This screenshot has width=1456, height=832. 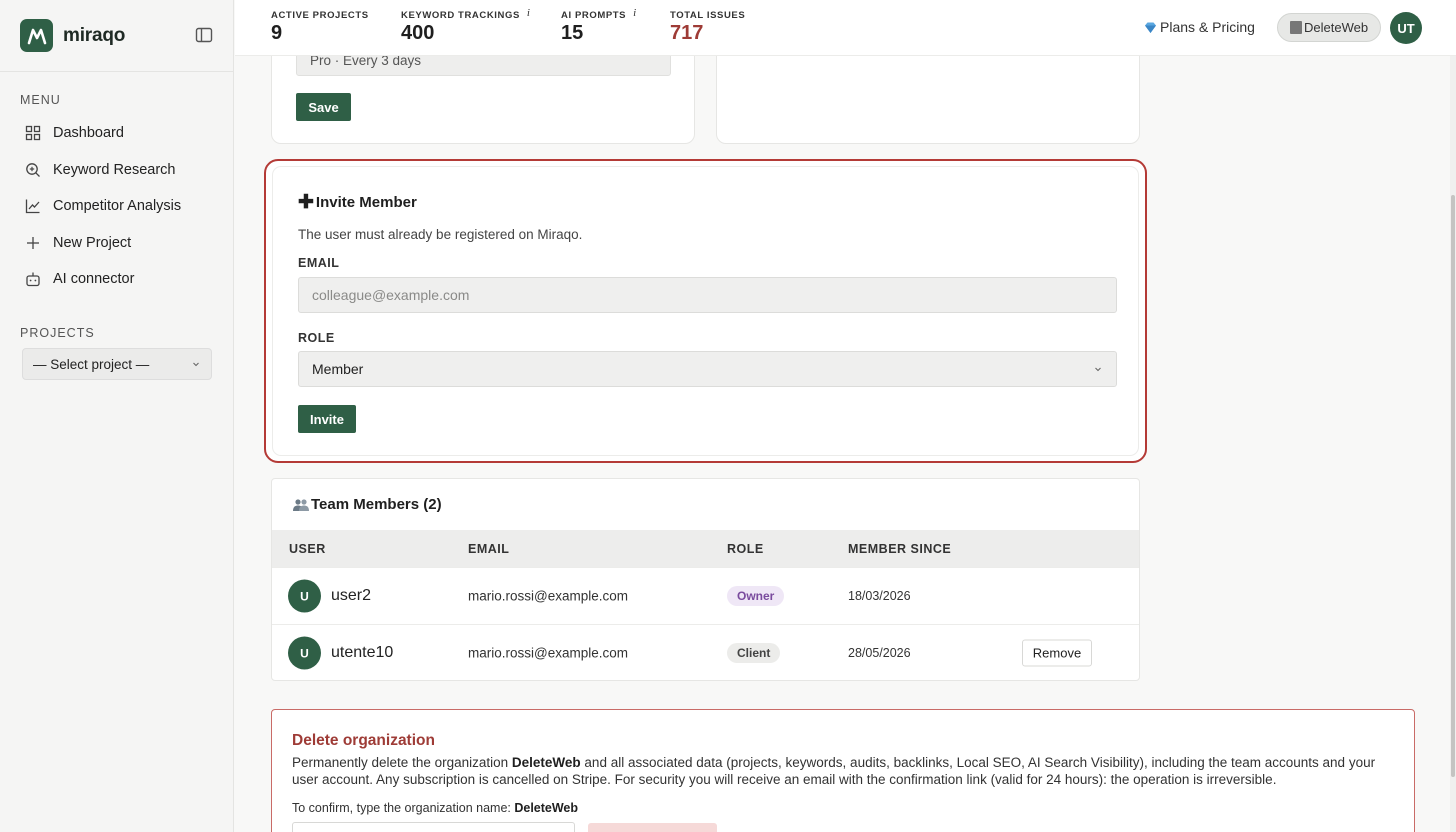 What do you see at coordinates (327, 419) in the screenshot?
I see `invite-button: Invite` at bounding box center [327, 419].